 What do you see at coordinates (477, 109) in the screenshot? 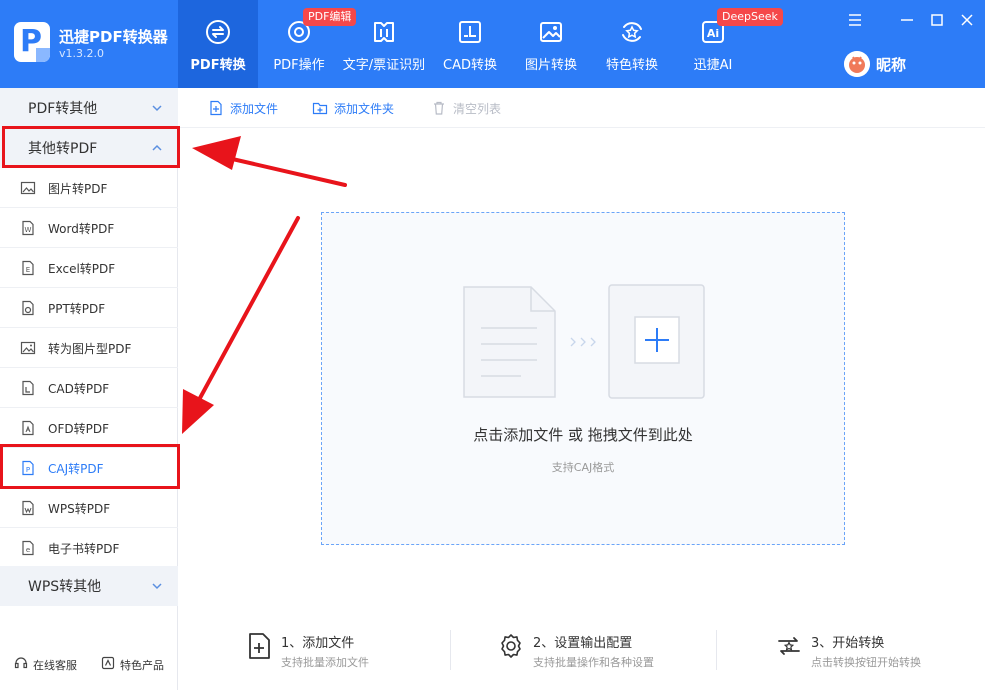
I see `clear-list-label: 清空列表` at bounding box center [477, 109].